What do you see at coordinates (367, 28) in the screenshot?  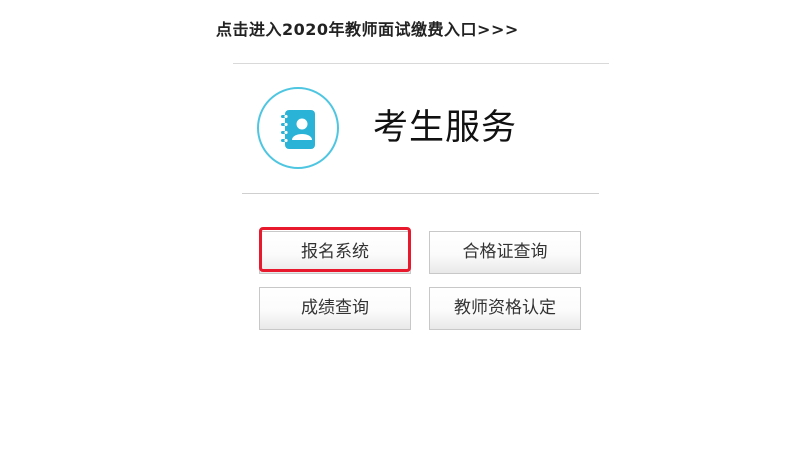 I see `payment-entry-link: 点击进入2020年教师面试缴费入口>>>` at bounding box center [367, 28].